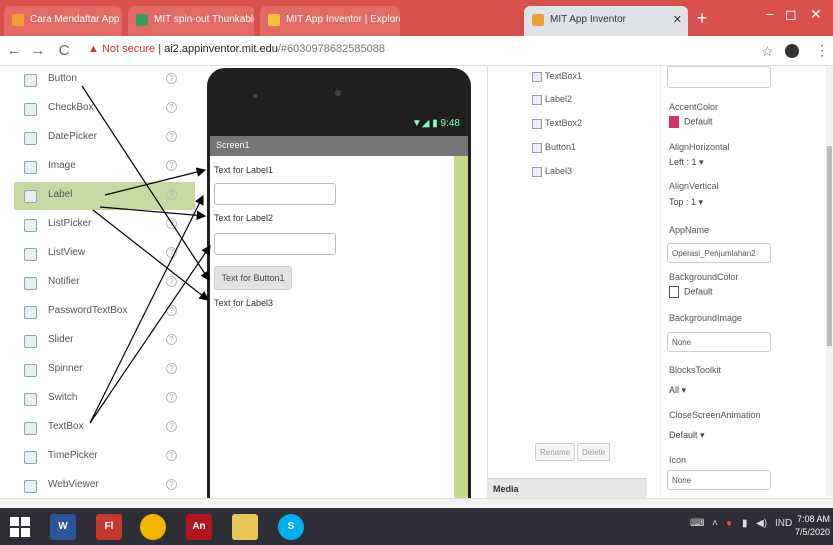  I want to click on skype-icon: S, so click(291, 527).